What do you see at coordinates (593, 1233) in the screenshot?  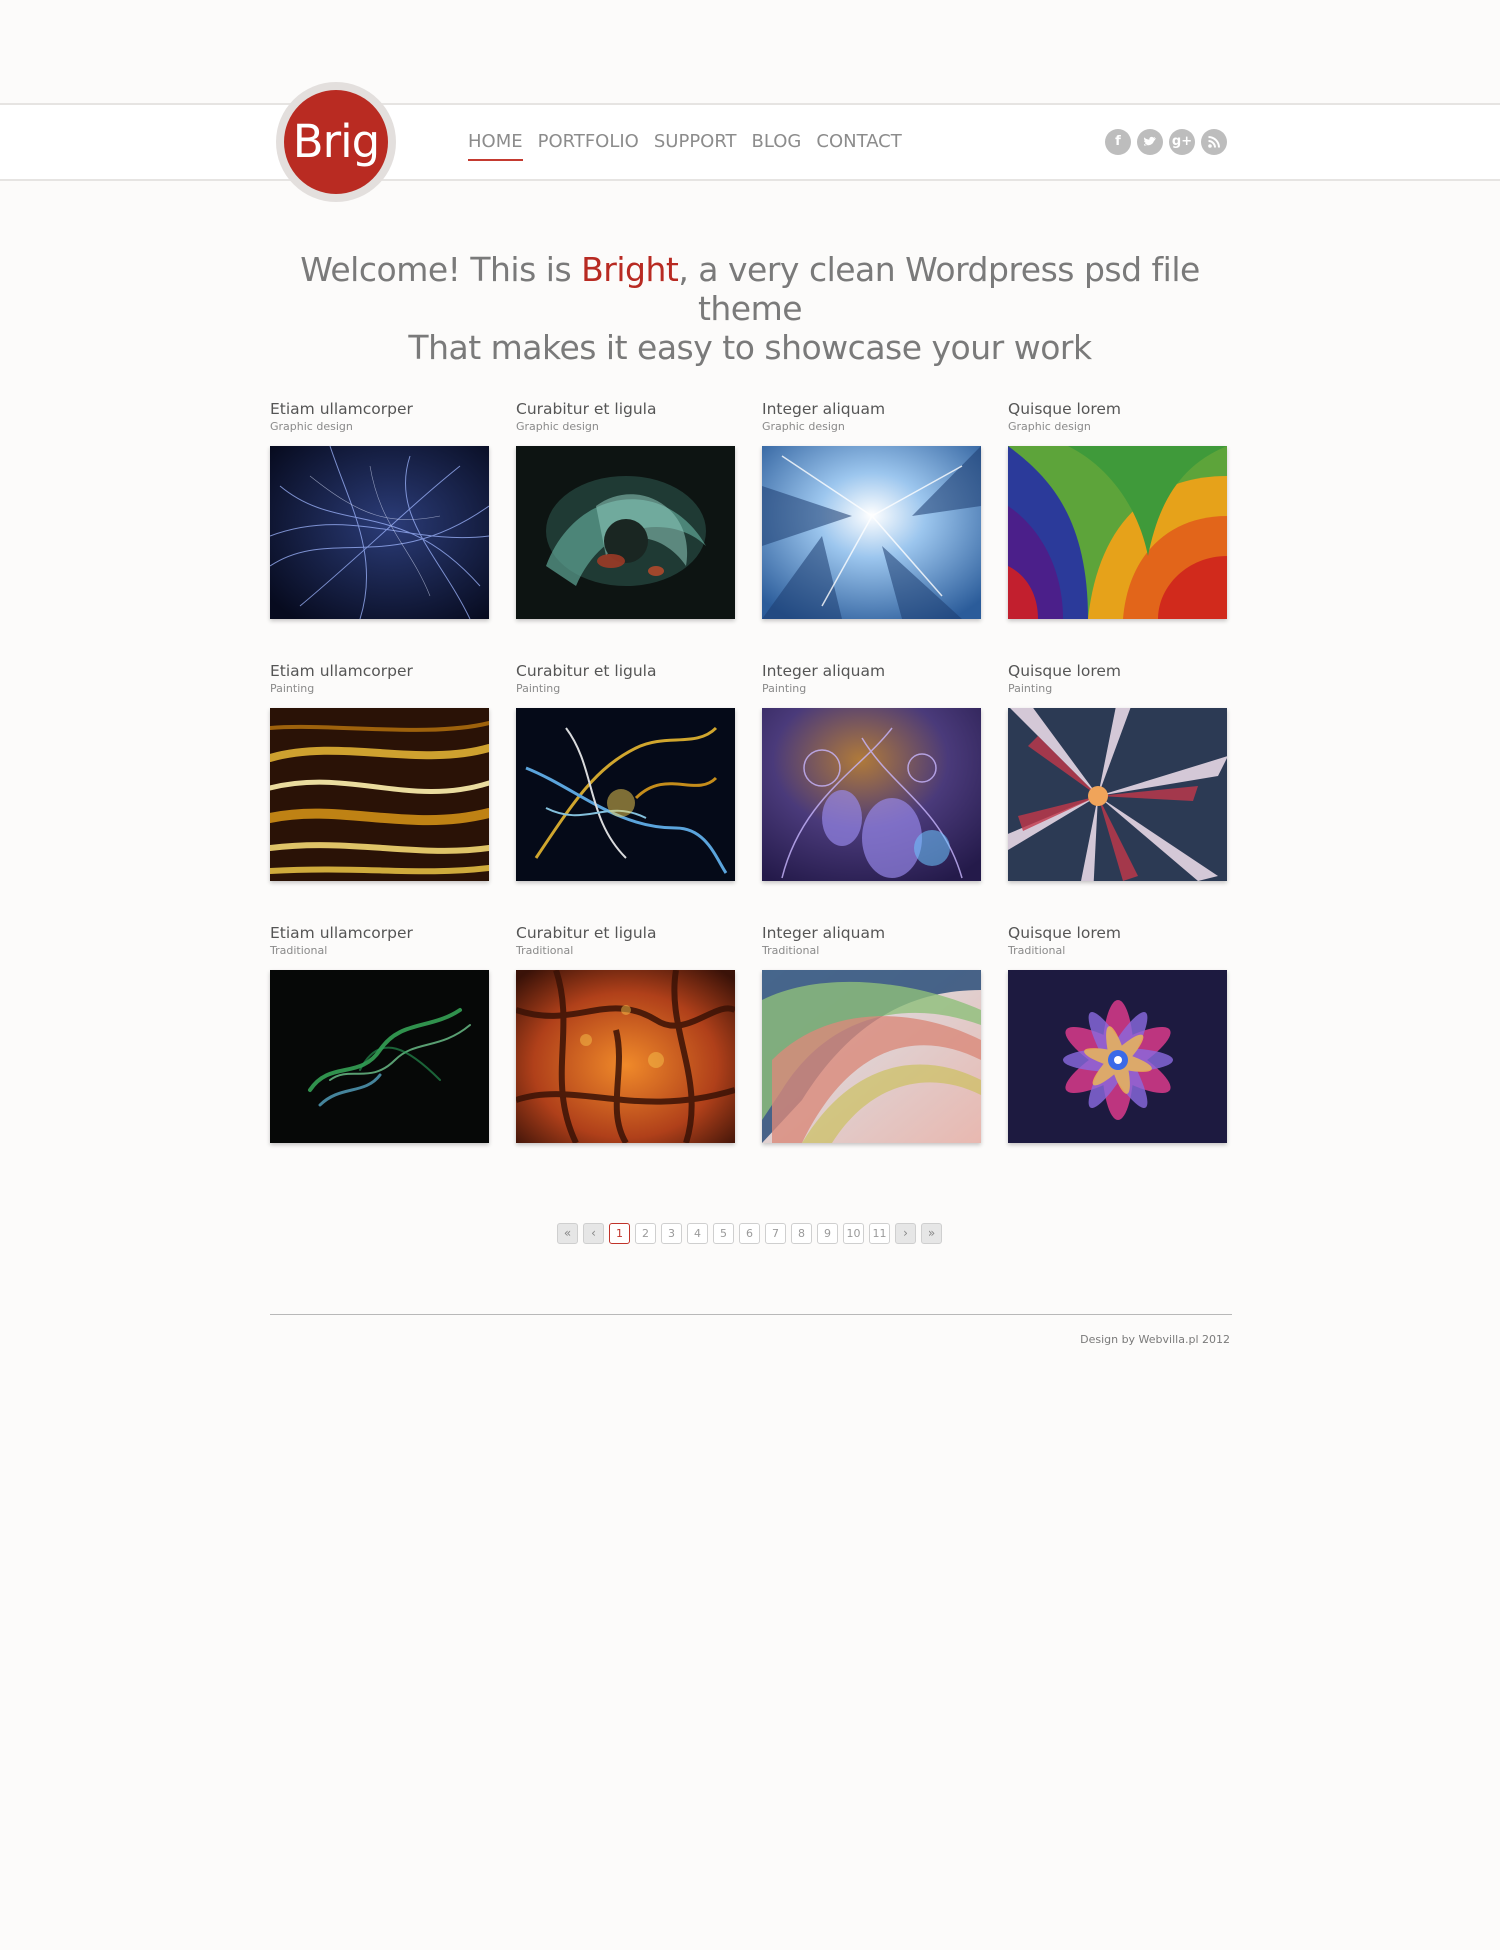 I see `prev-page-button: ‹` at bounding box center [593, 1233].